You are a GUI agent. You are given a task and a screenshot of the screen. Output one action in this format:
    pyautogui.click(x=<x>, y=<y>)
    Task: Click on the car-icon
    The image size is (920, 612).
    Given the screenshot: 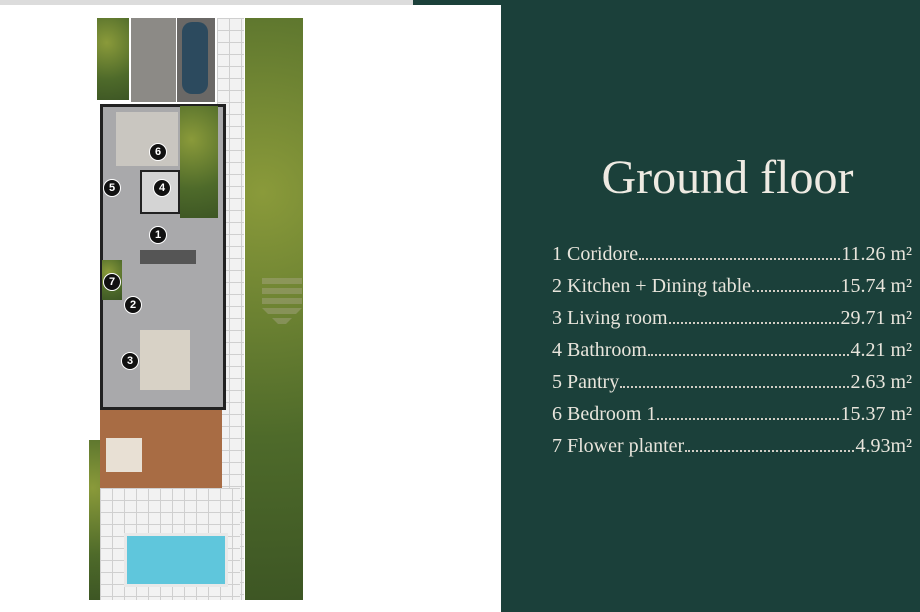 What is the action you would take?
    pyautogui.click(x=195, y=58)
    